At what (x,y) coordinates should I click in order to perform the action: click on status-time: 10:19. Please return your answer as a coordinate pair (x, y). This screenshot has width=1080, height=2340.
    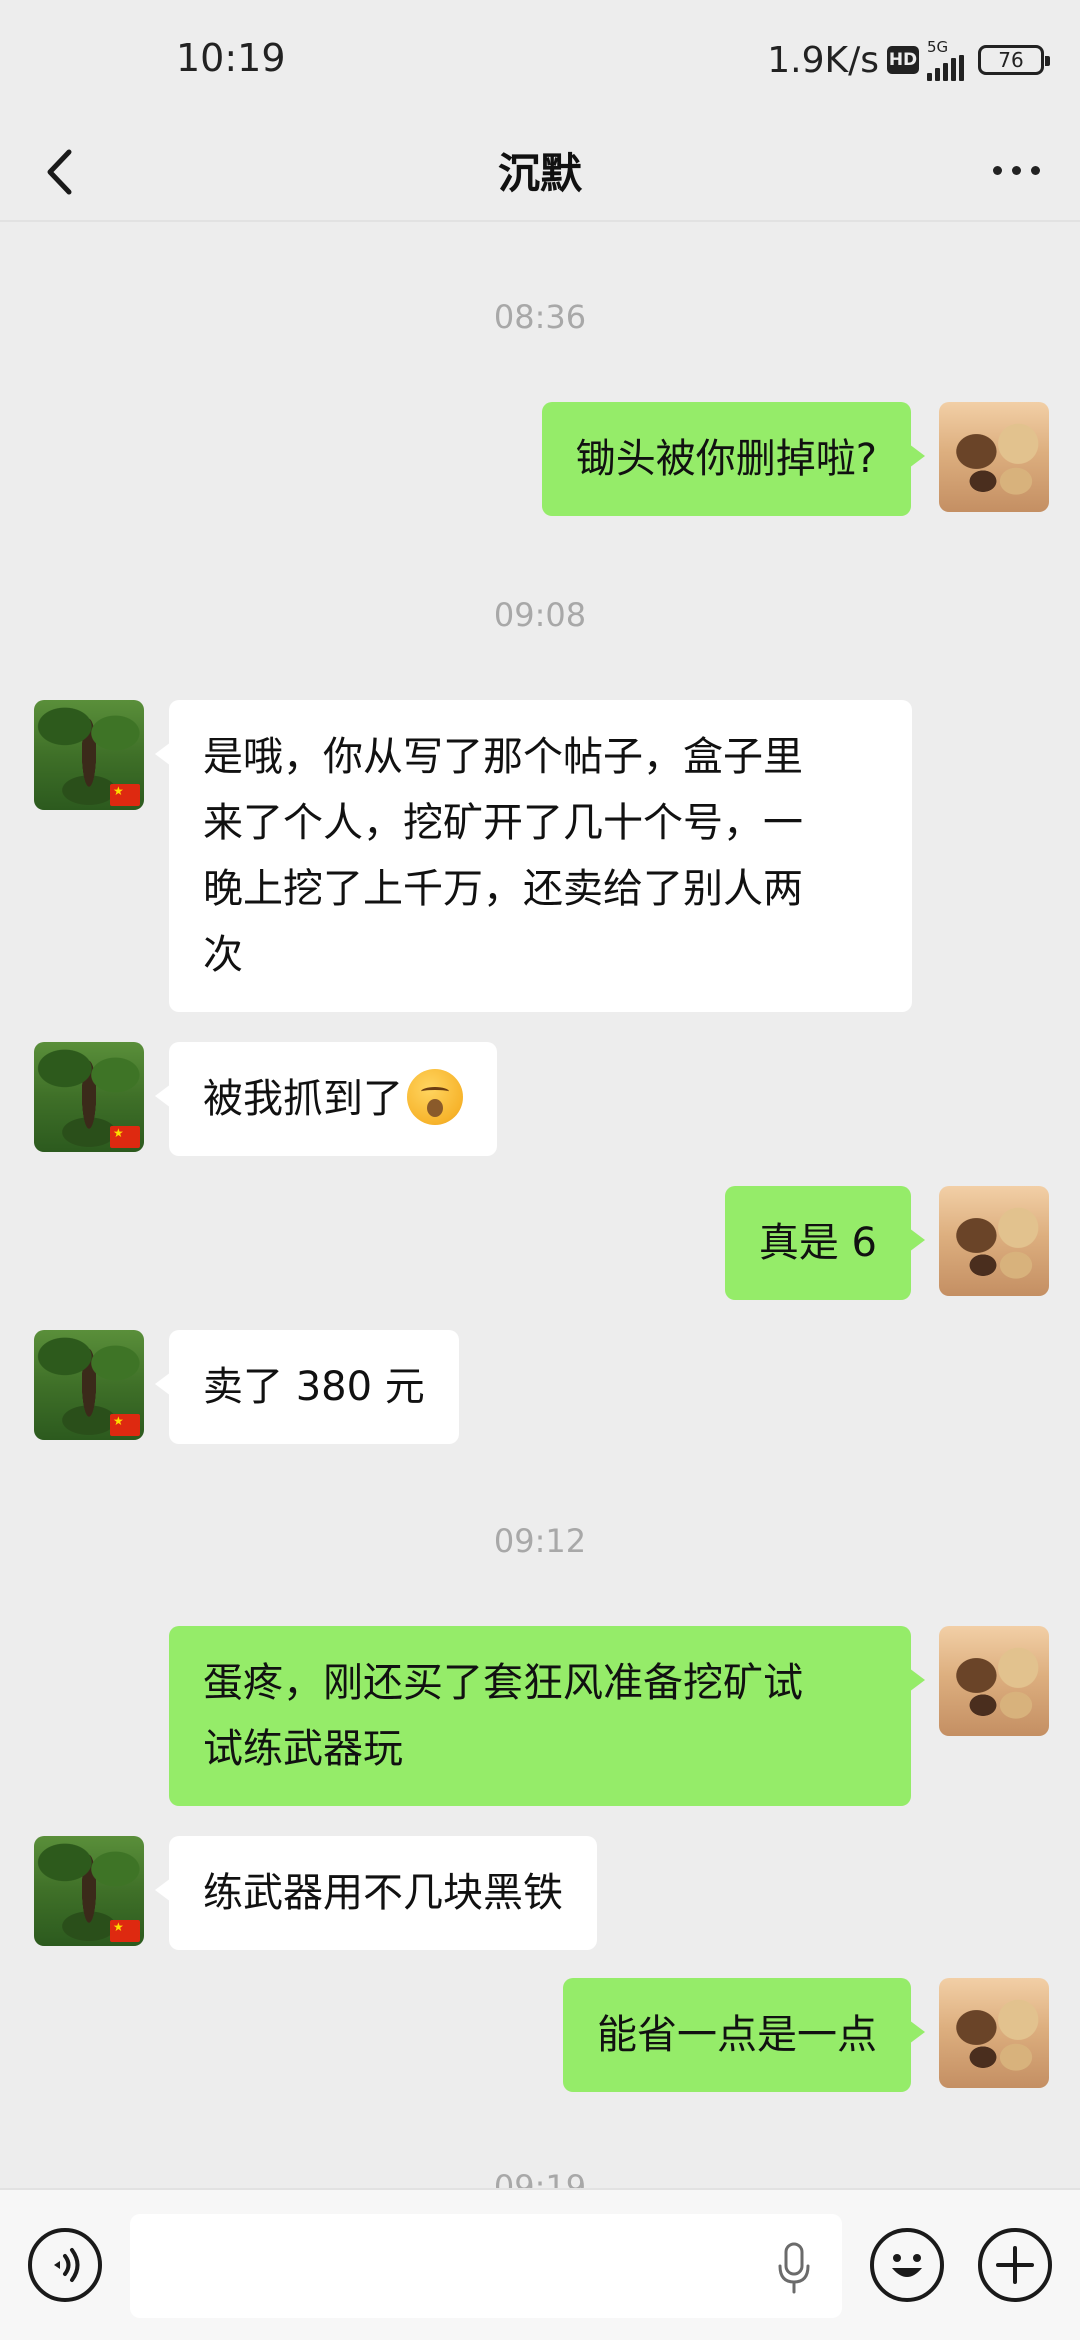
    Looking at the image, I should click on (231, 58).